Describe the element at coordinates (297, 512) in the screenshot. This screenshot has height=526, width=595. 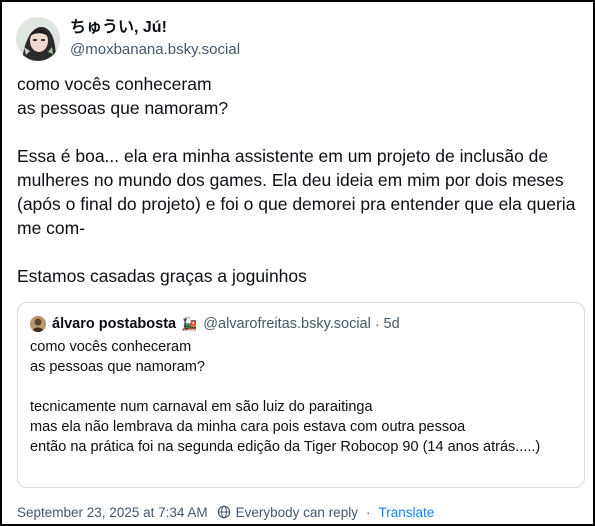
I see `reply-setting: Everybody can reply` at that location.